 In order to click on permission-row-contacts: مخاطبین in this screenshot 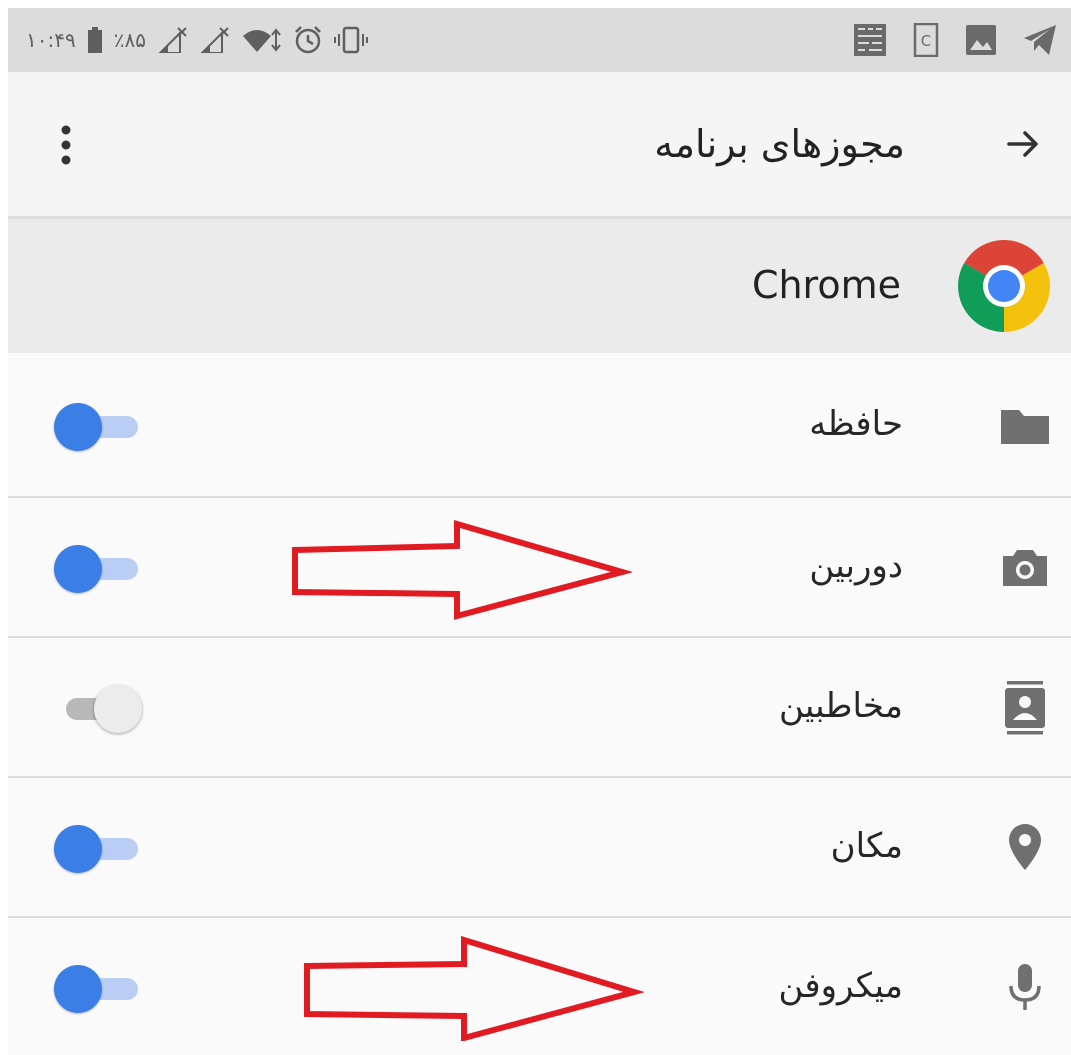, I will do `click(539, 707)`.